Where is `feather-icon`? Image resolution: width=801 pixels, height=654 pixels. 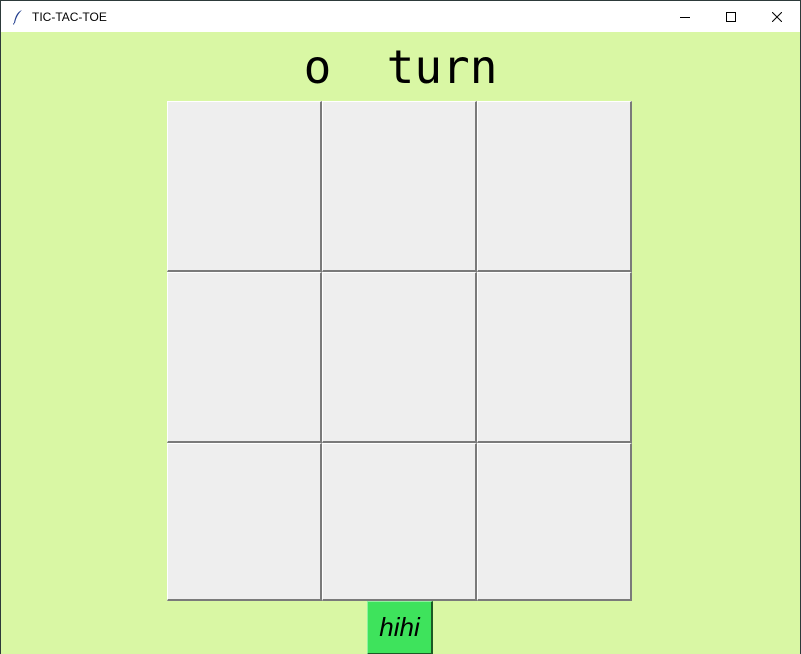
feather-icon is located at coordinates (18, 17).